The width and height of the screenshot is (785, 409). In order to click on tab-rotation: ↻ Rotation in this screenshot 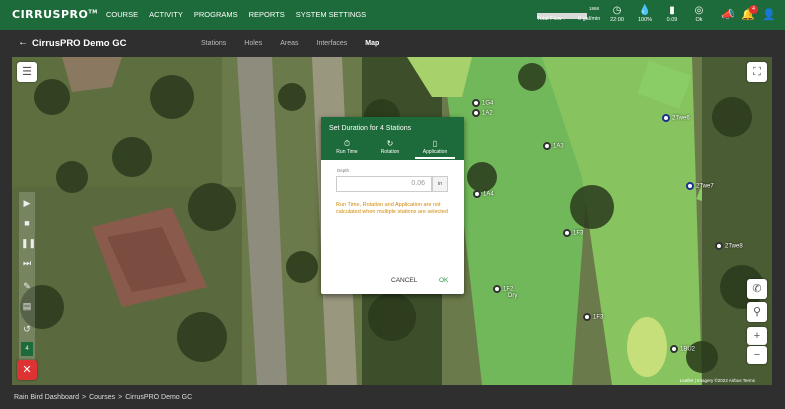, I will do `click(390, 147)`.